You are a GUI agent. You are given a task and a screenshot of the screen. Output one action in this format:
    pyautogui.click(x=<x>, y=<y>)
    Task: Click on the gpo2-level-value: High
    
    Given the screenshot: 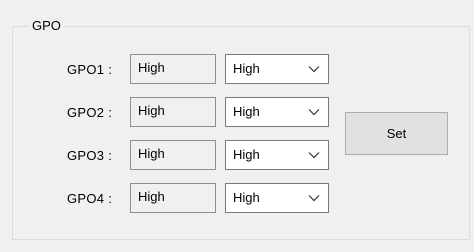 What is the action you would take?
    pyautogui.click(x=246, y=111)
    